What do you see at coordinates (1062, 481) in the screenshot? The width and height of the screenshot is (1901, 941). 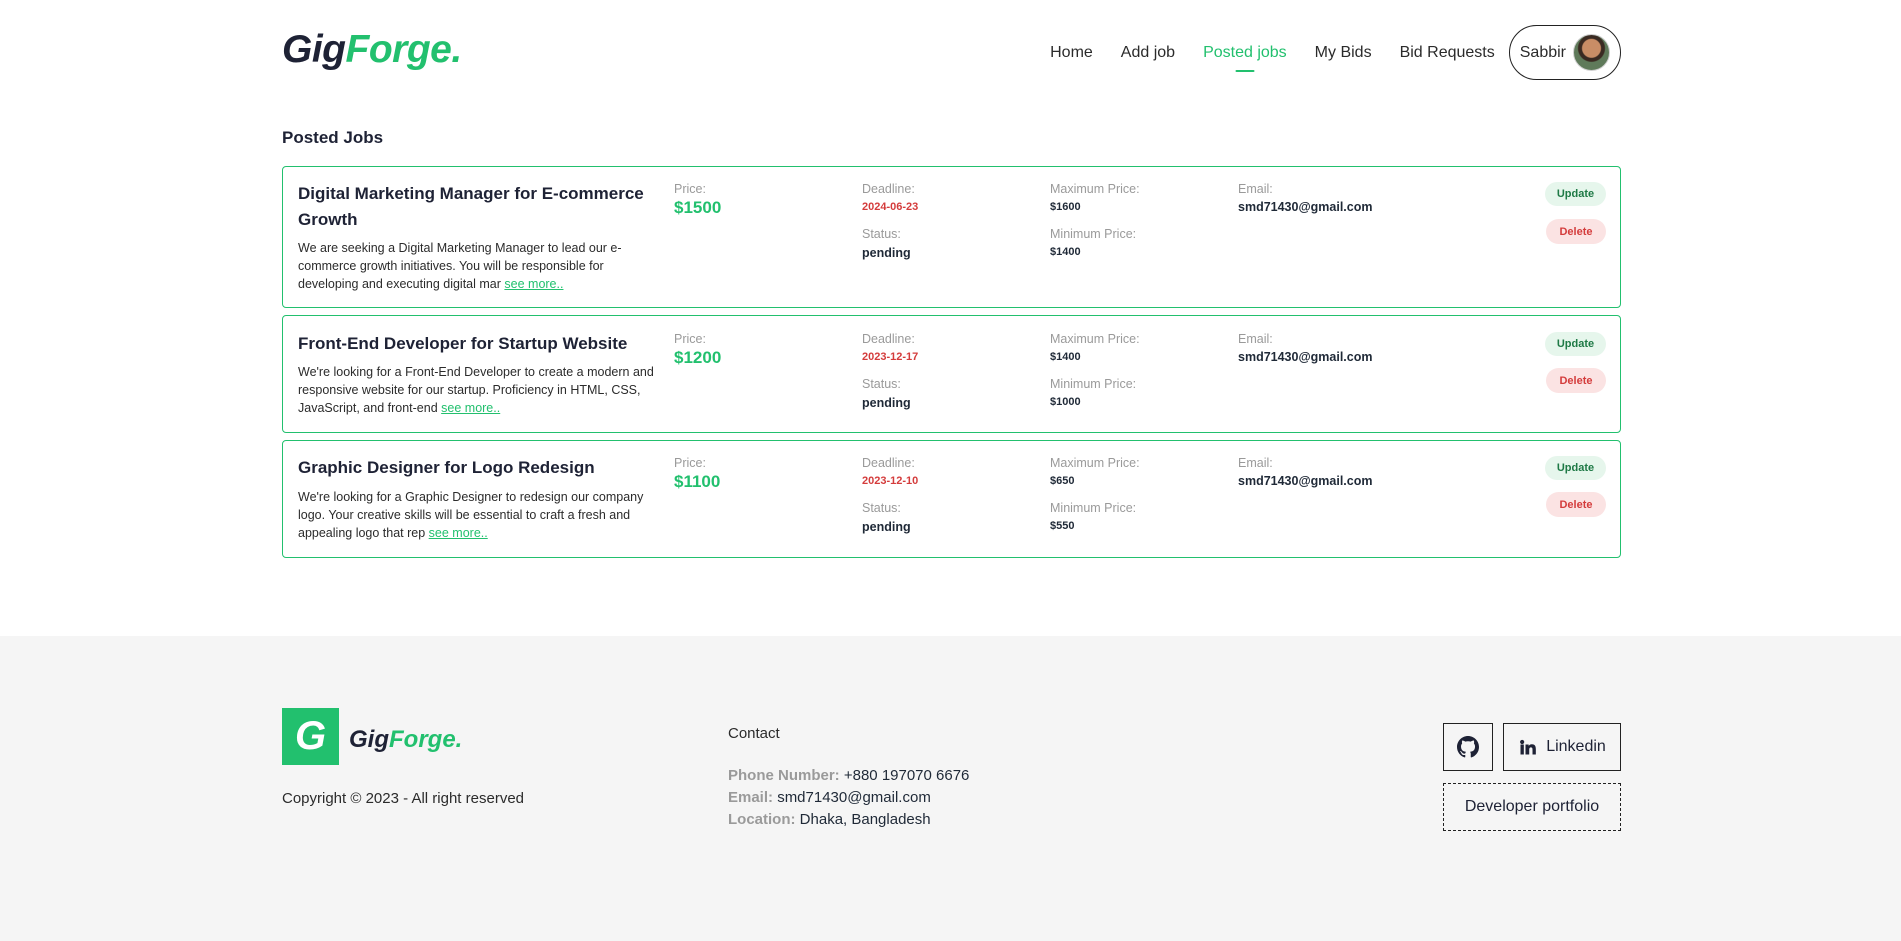 I see `max-price-value: $650` at bounding box center [1062, 481].